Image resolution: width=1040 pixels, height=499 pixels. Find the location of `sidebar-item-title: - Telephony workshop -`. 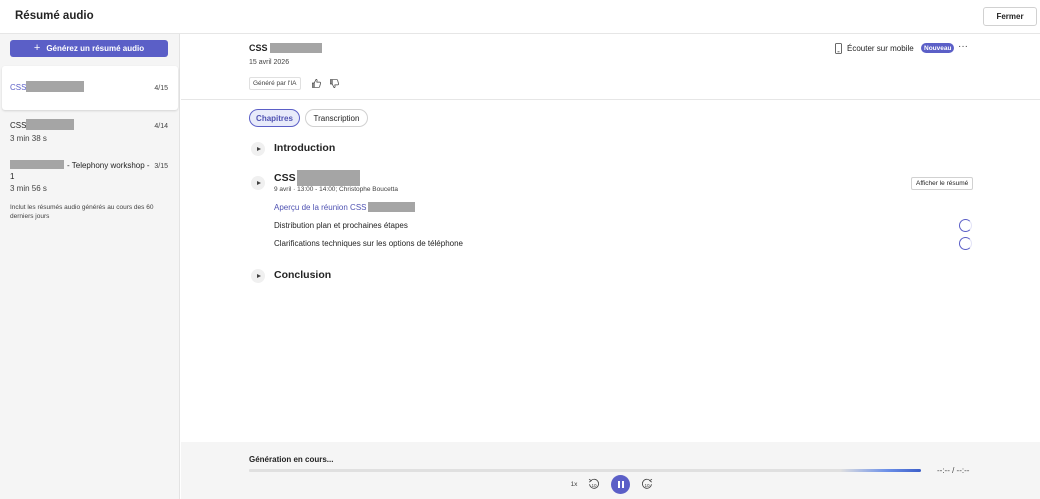

sidebar-item-title: - Telephony workshop - is located at coordinates (80, 165).